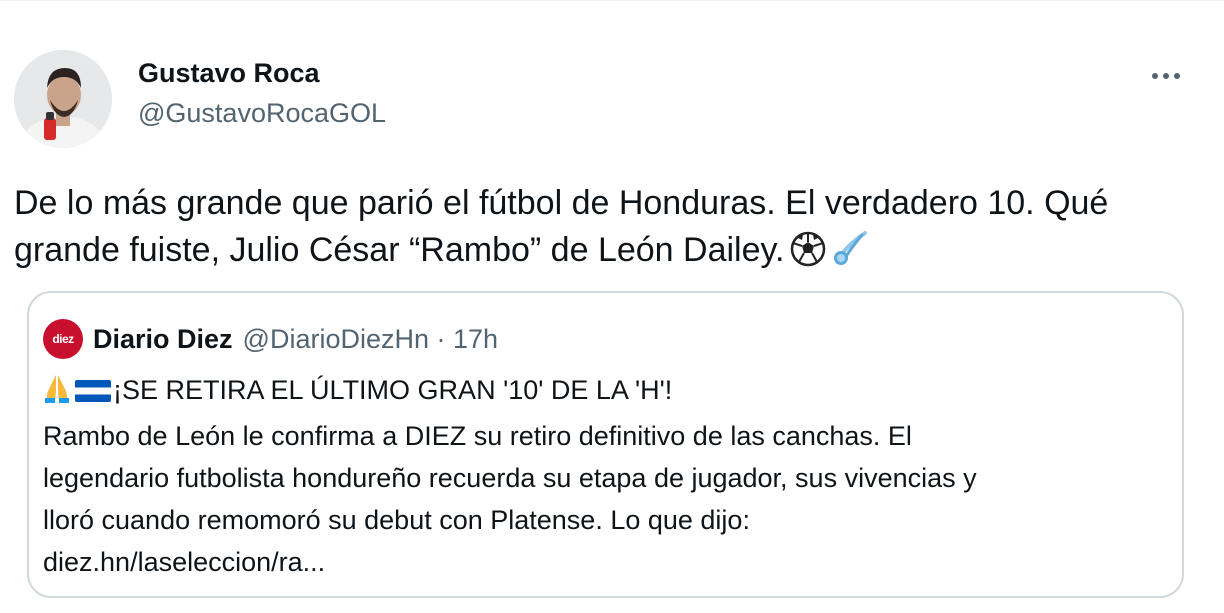  Describe the element at coordinates (262, 73) in the screenshot. I see `author-name: Gustavo Roca` at that location.